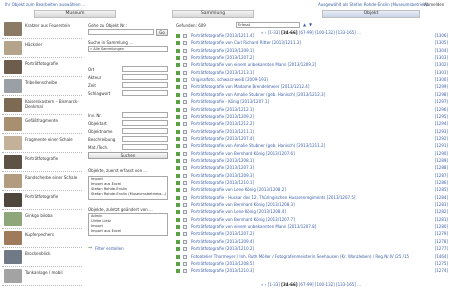  I want to click on result-number: [1304], so click(441, 51).